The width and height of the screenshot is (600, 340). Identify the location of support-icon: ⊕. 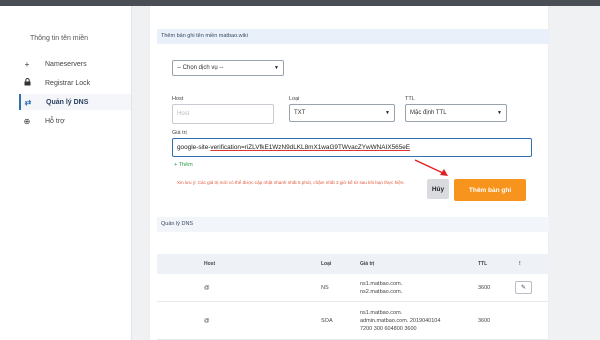
(27, 121).